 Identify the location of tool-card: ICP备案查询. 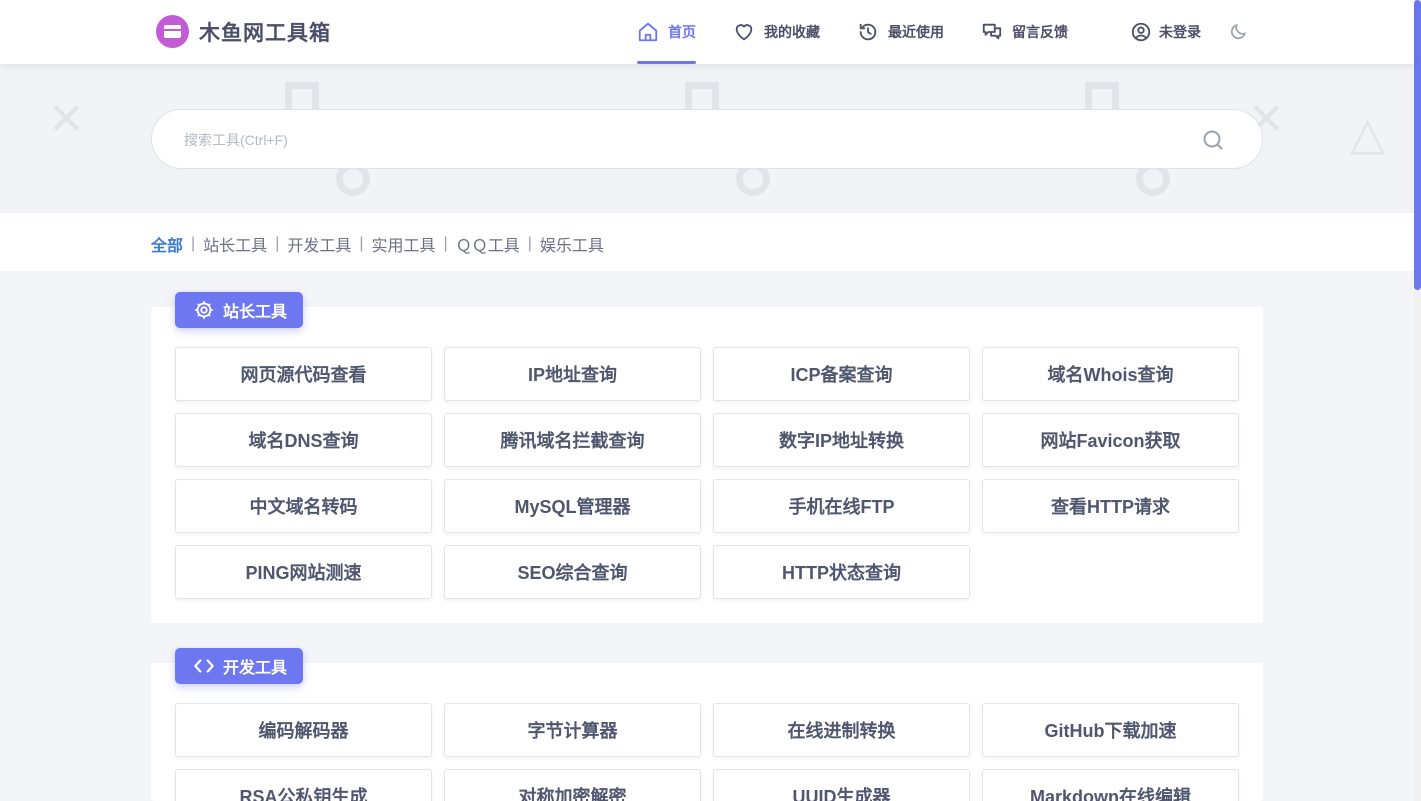
(841, 374).